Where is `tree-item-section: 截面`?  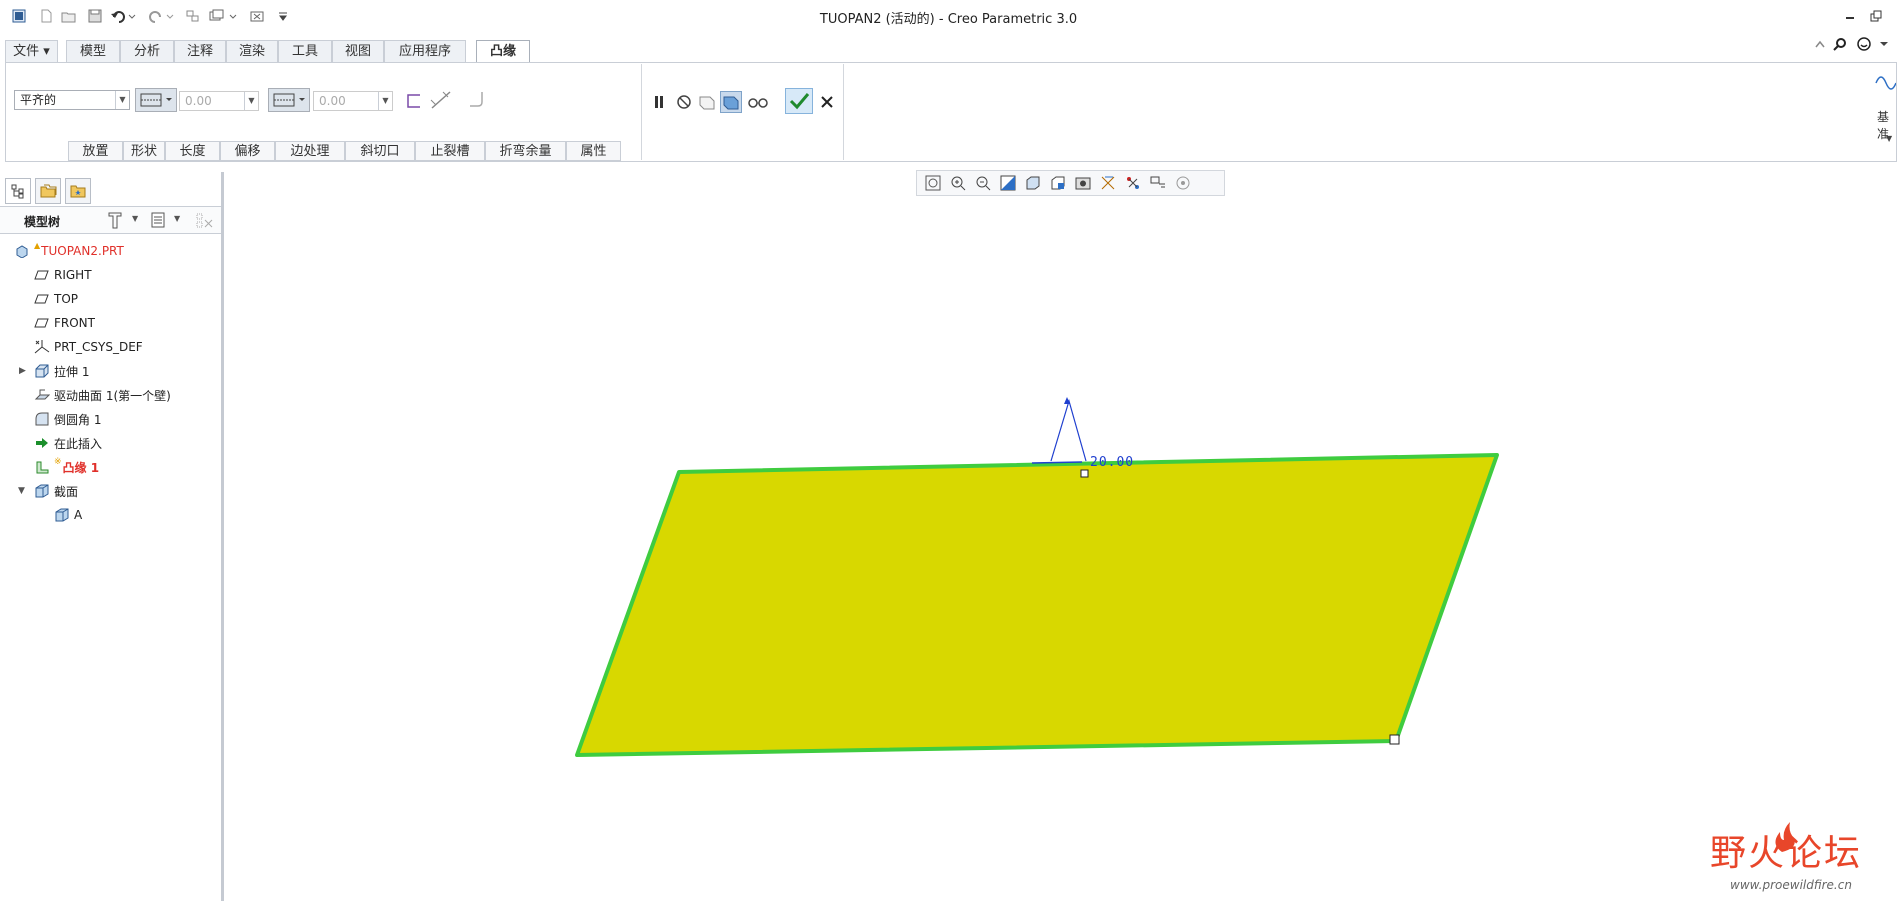
tree-item-section: 截面 is located at coordinates (56, 491).